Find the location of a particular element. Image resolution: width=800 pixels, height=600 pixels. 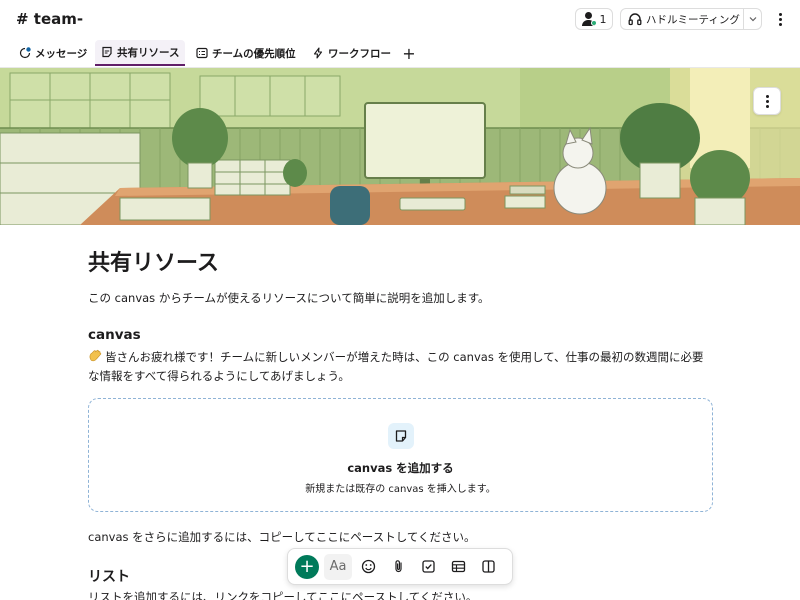

section-heading: canvas is located at coordinates (114, 335).